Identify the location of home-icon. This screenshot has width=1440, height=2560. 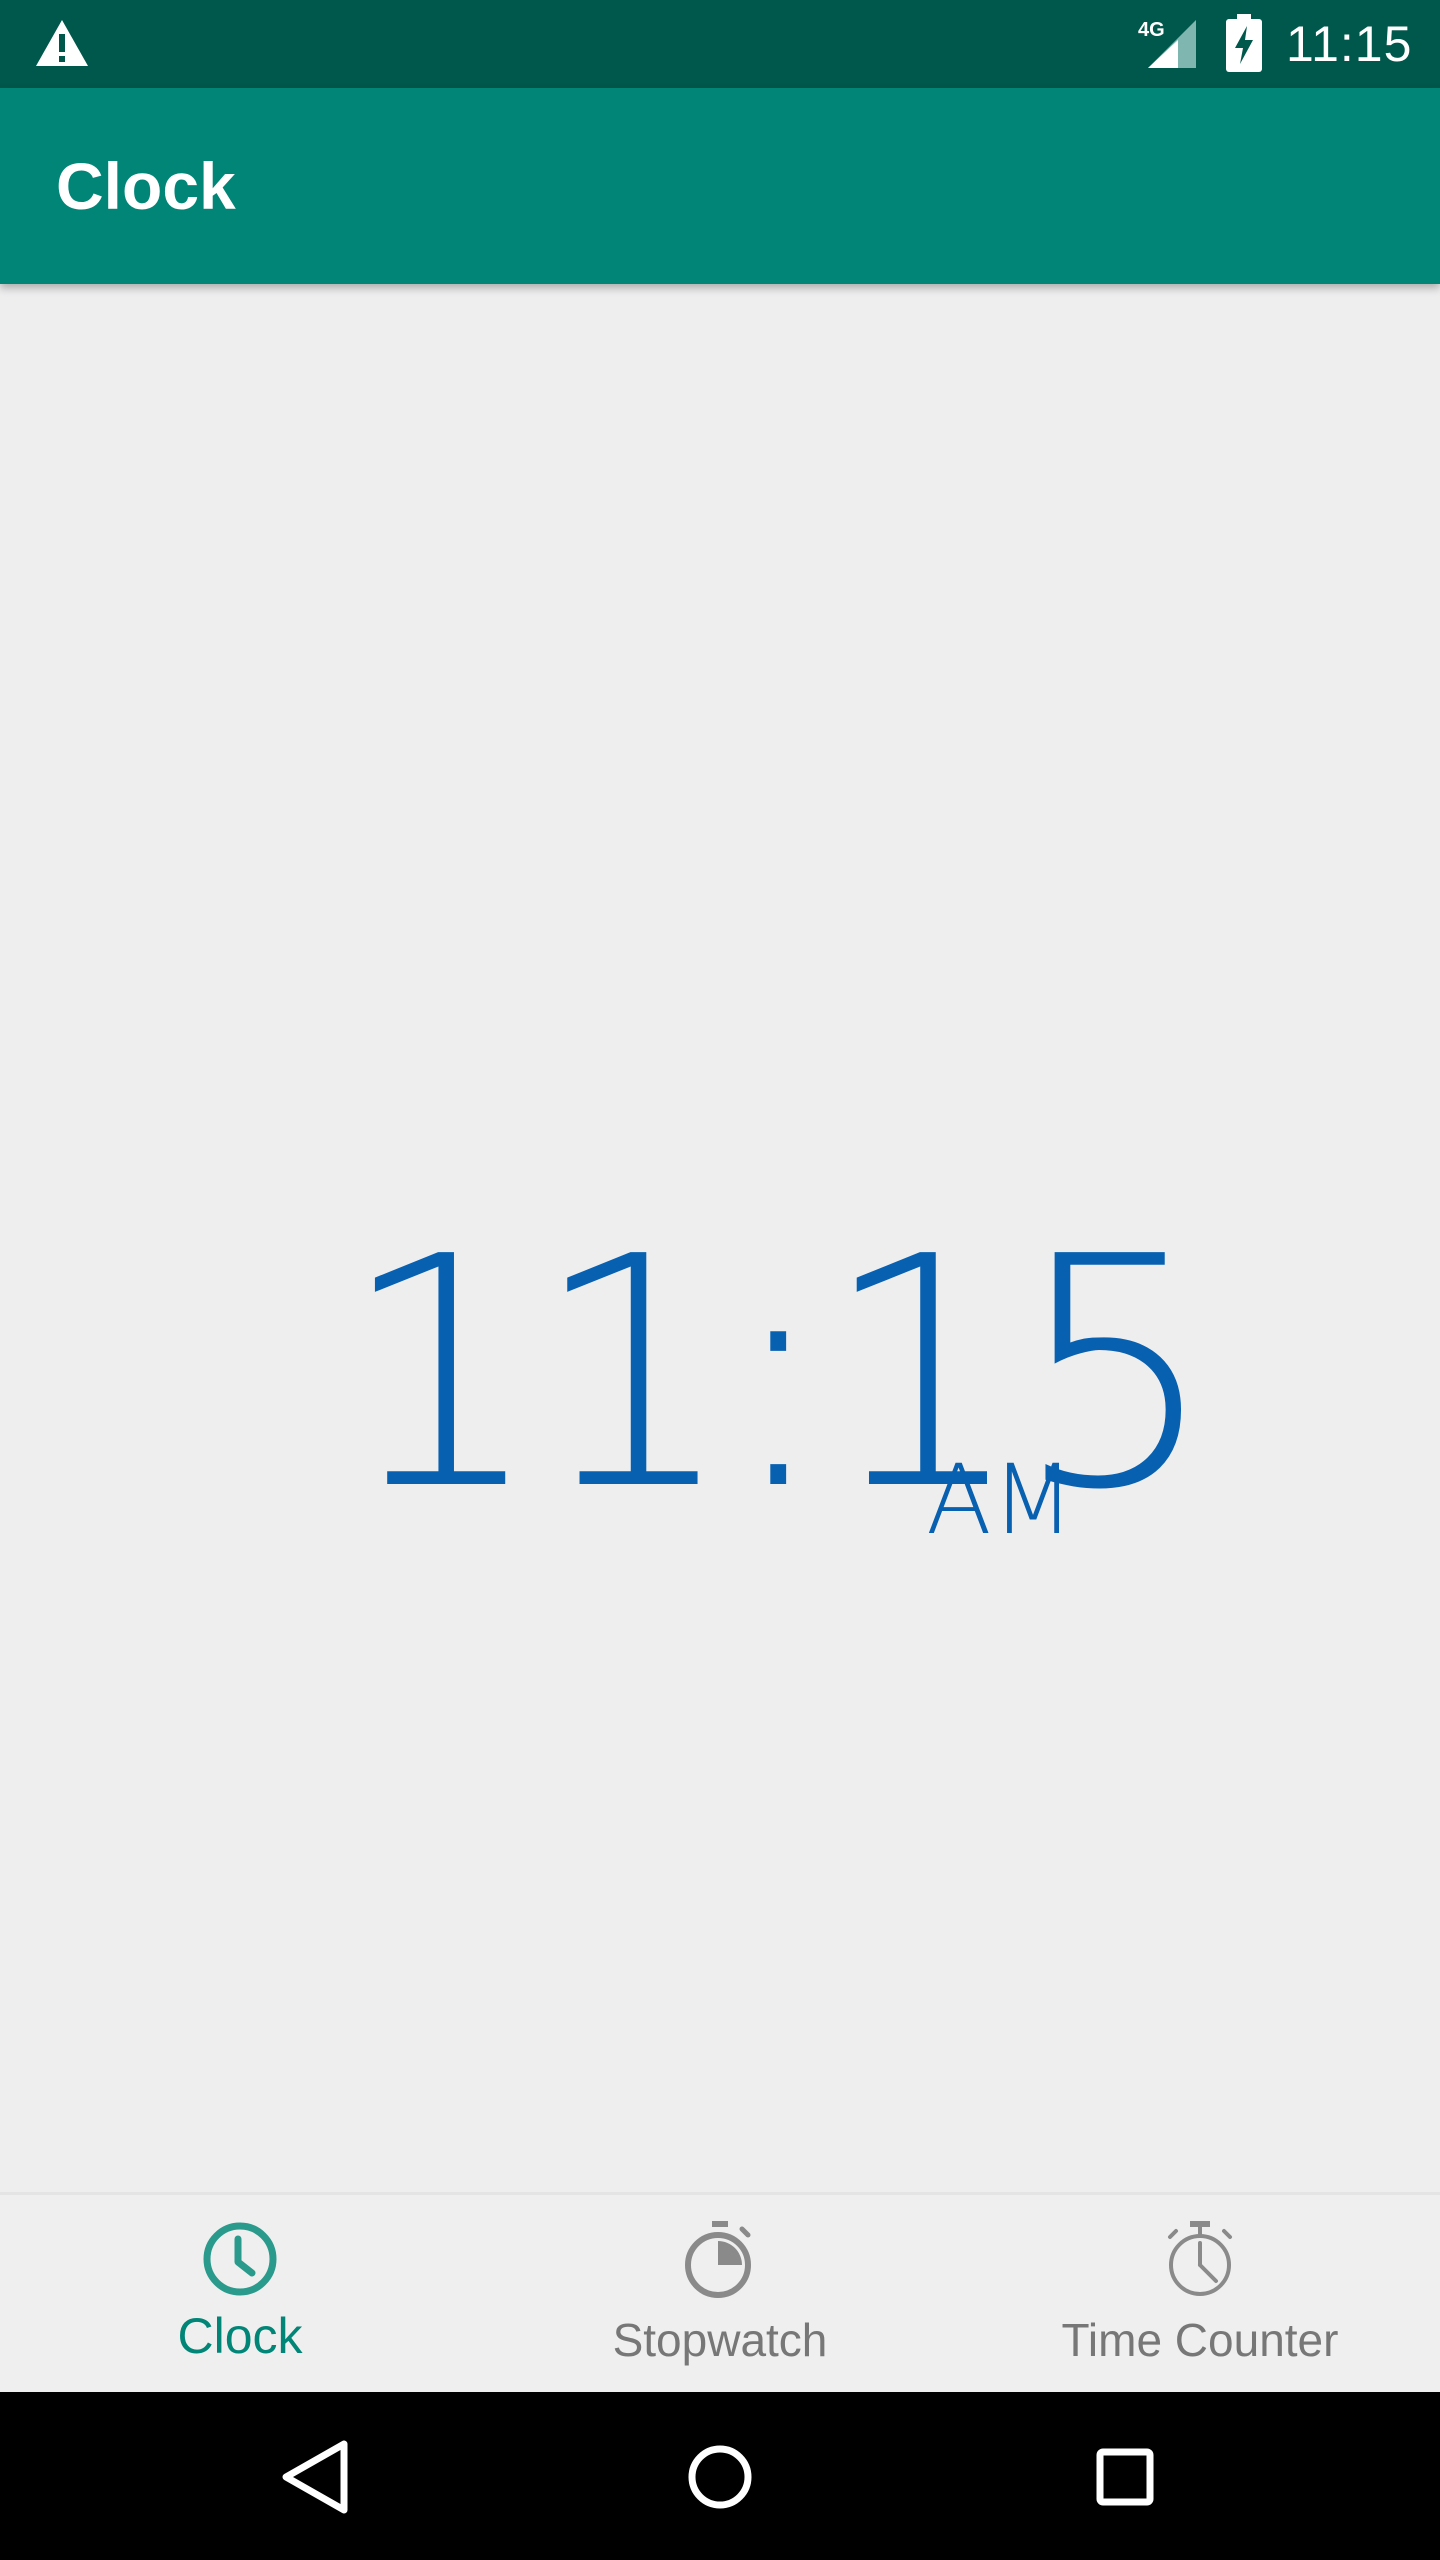
(720, 2477).